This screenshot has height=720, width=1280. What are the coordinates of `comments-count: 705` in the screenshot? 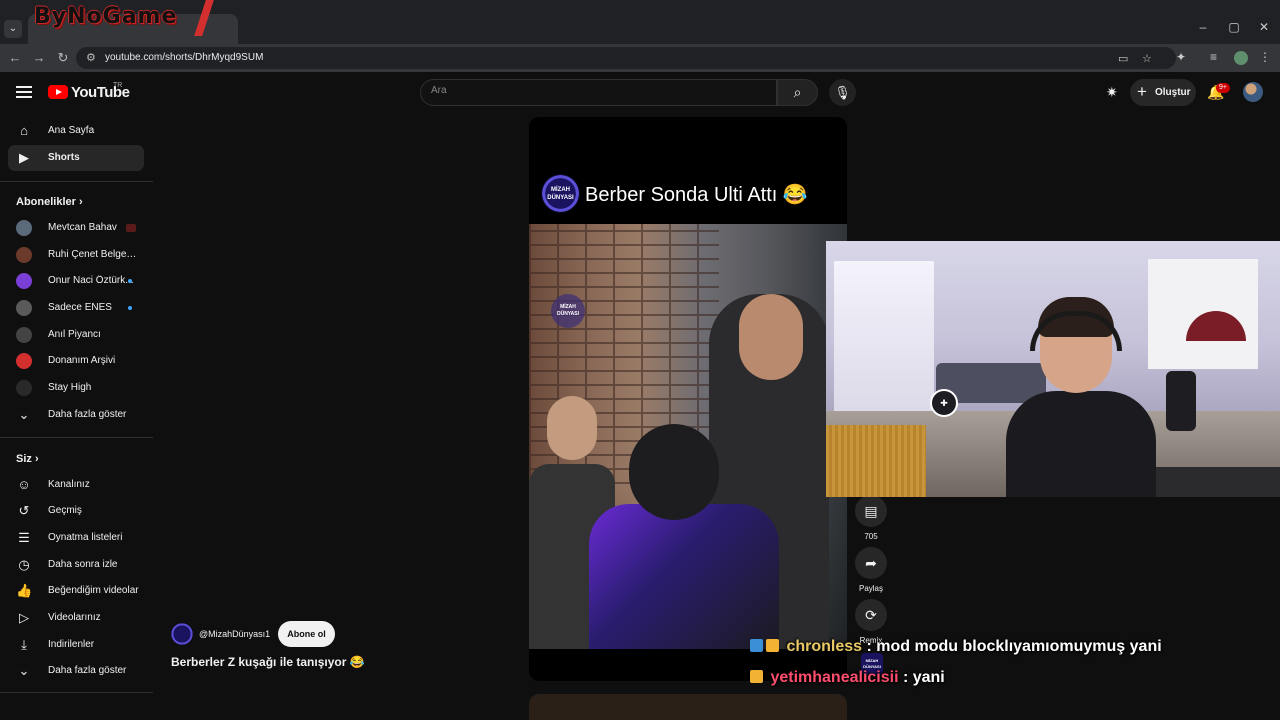 It's located at (871, 536).